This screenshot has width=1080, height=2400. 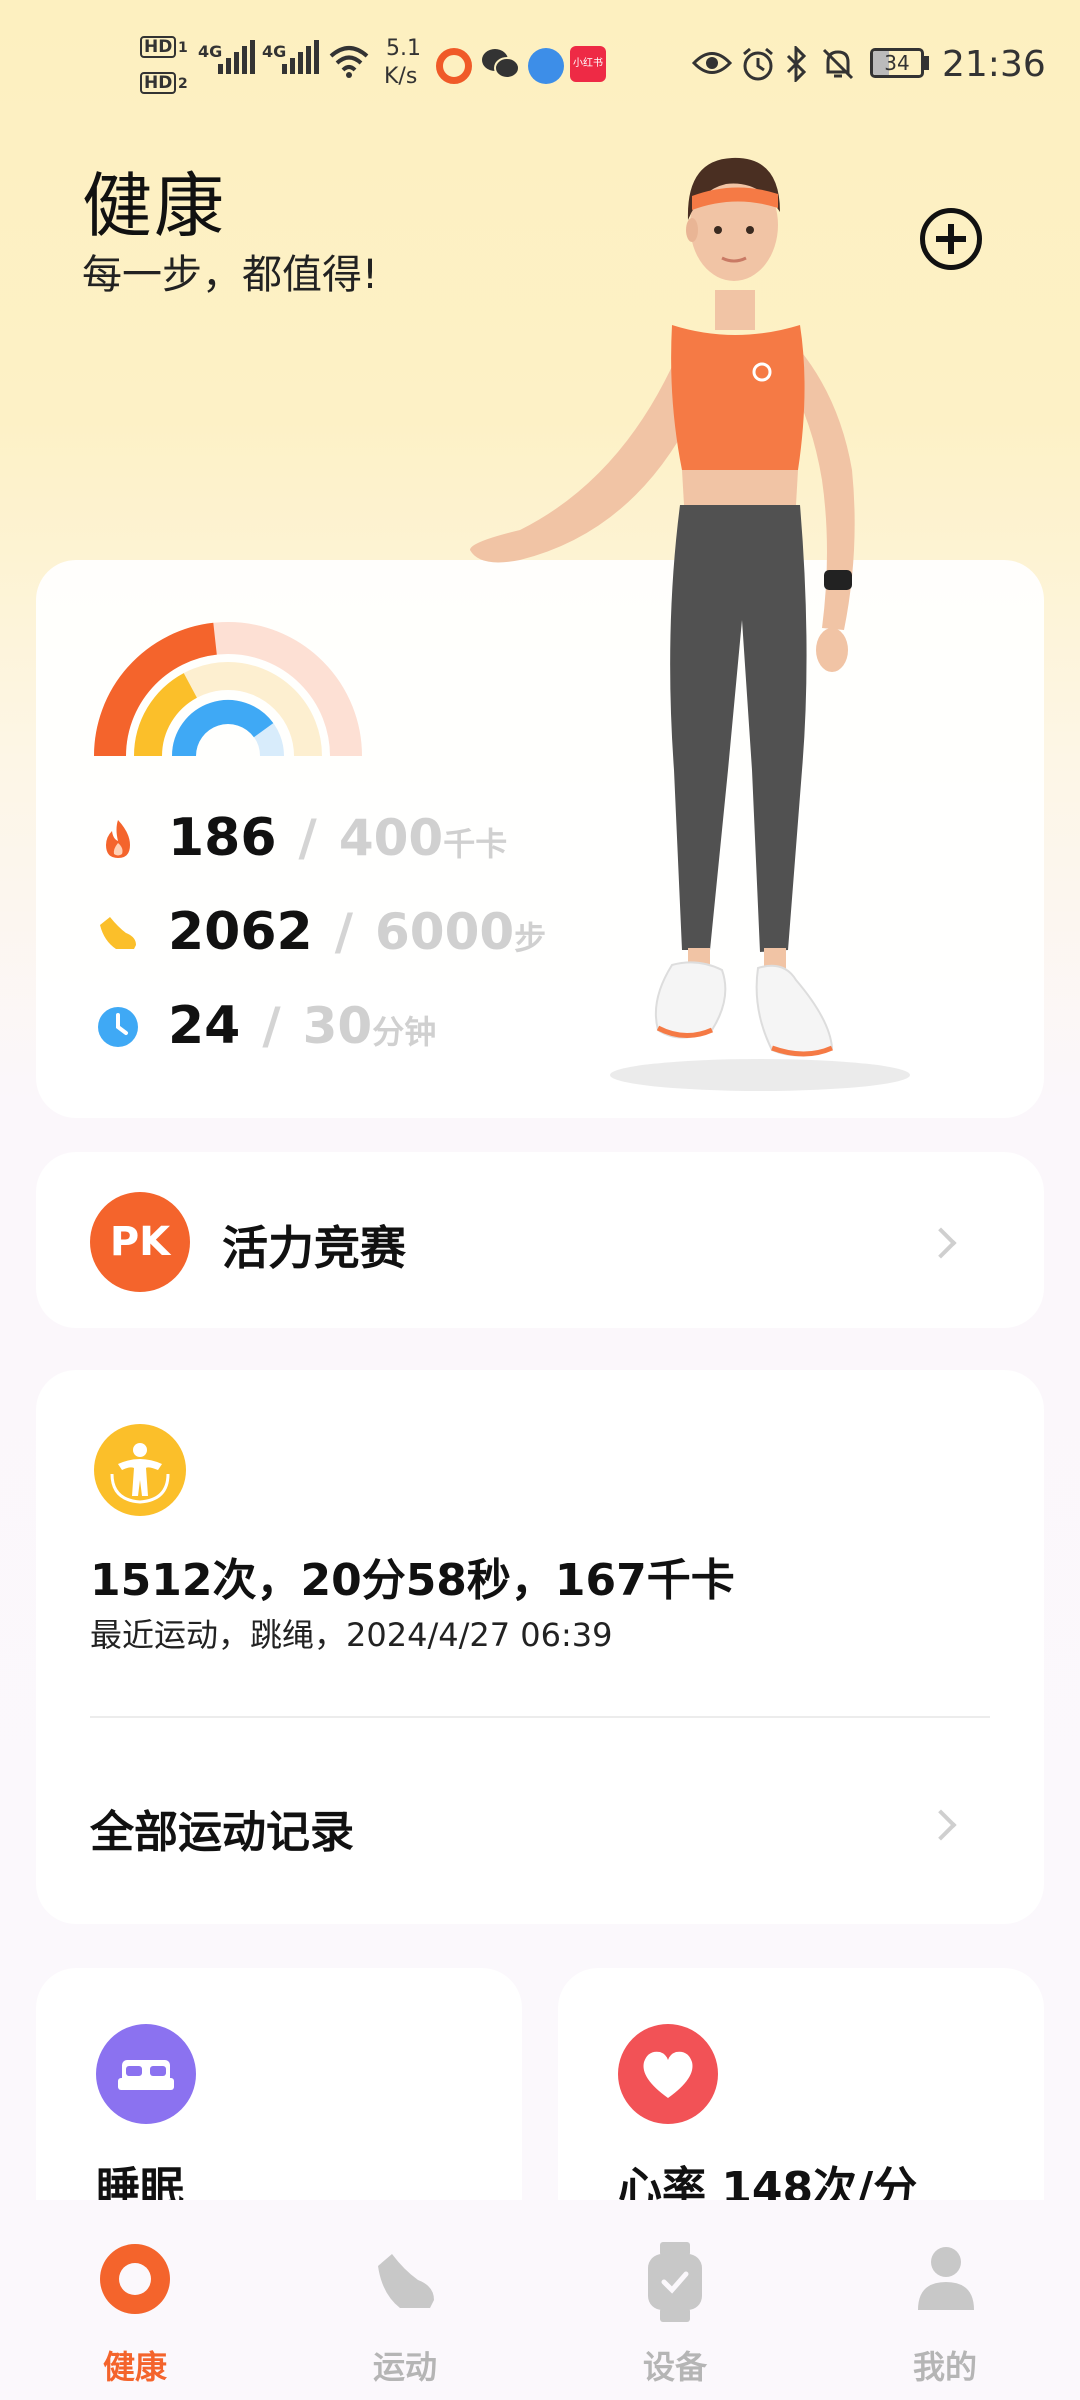 What do you see at coordinates (222, 1832) in the screenshot?
I see `all-records-label: 全部运动记录` at bounding box center [222, 1832].